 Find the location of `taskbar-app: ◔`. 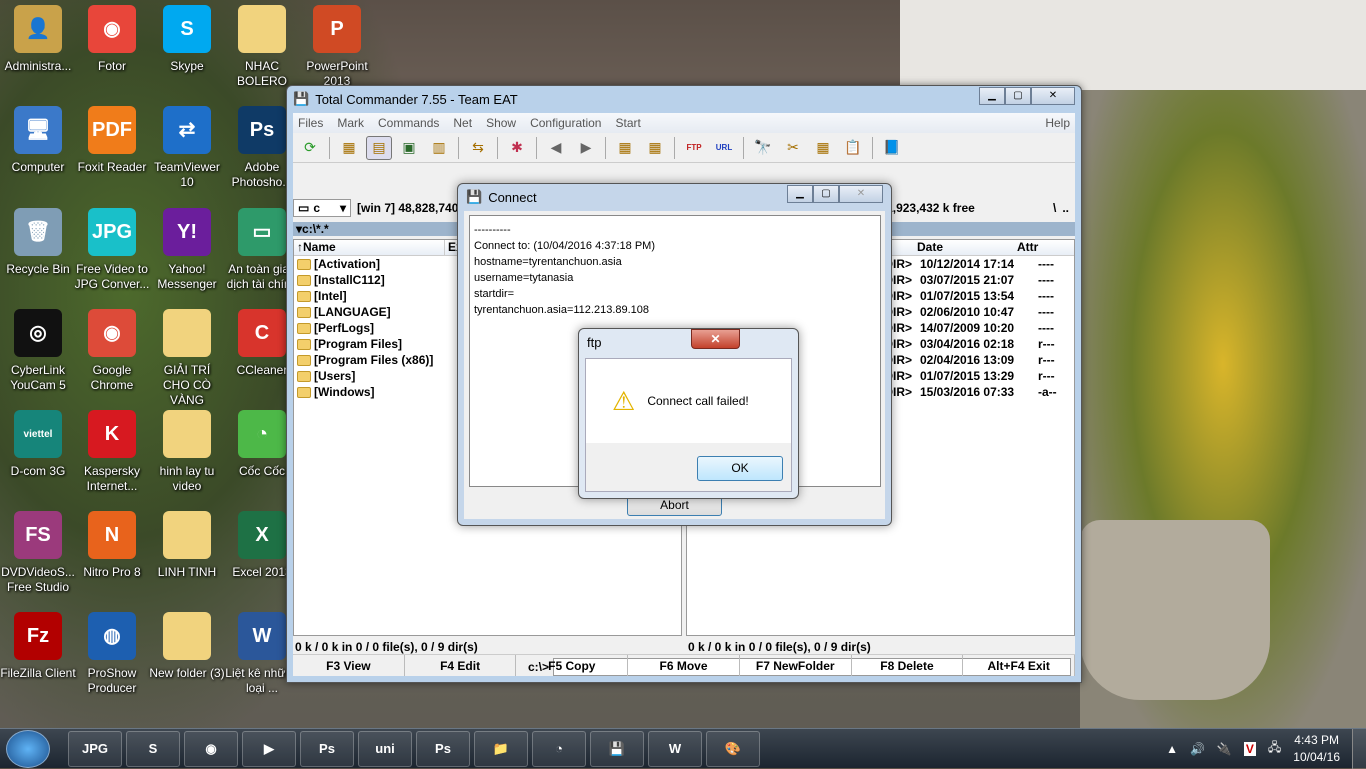

taskbar-app: ◔ is located at coordinates (559, 748).